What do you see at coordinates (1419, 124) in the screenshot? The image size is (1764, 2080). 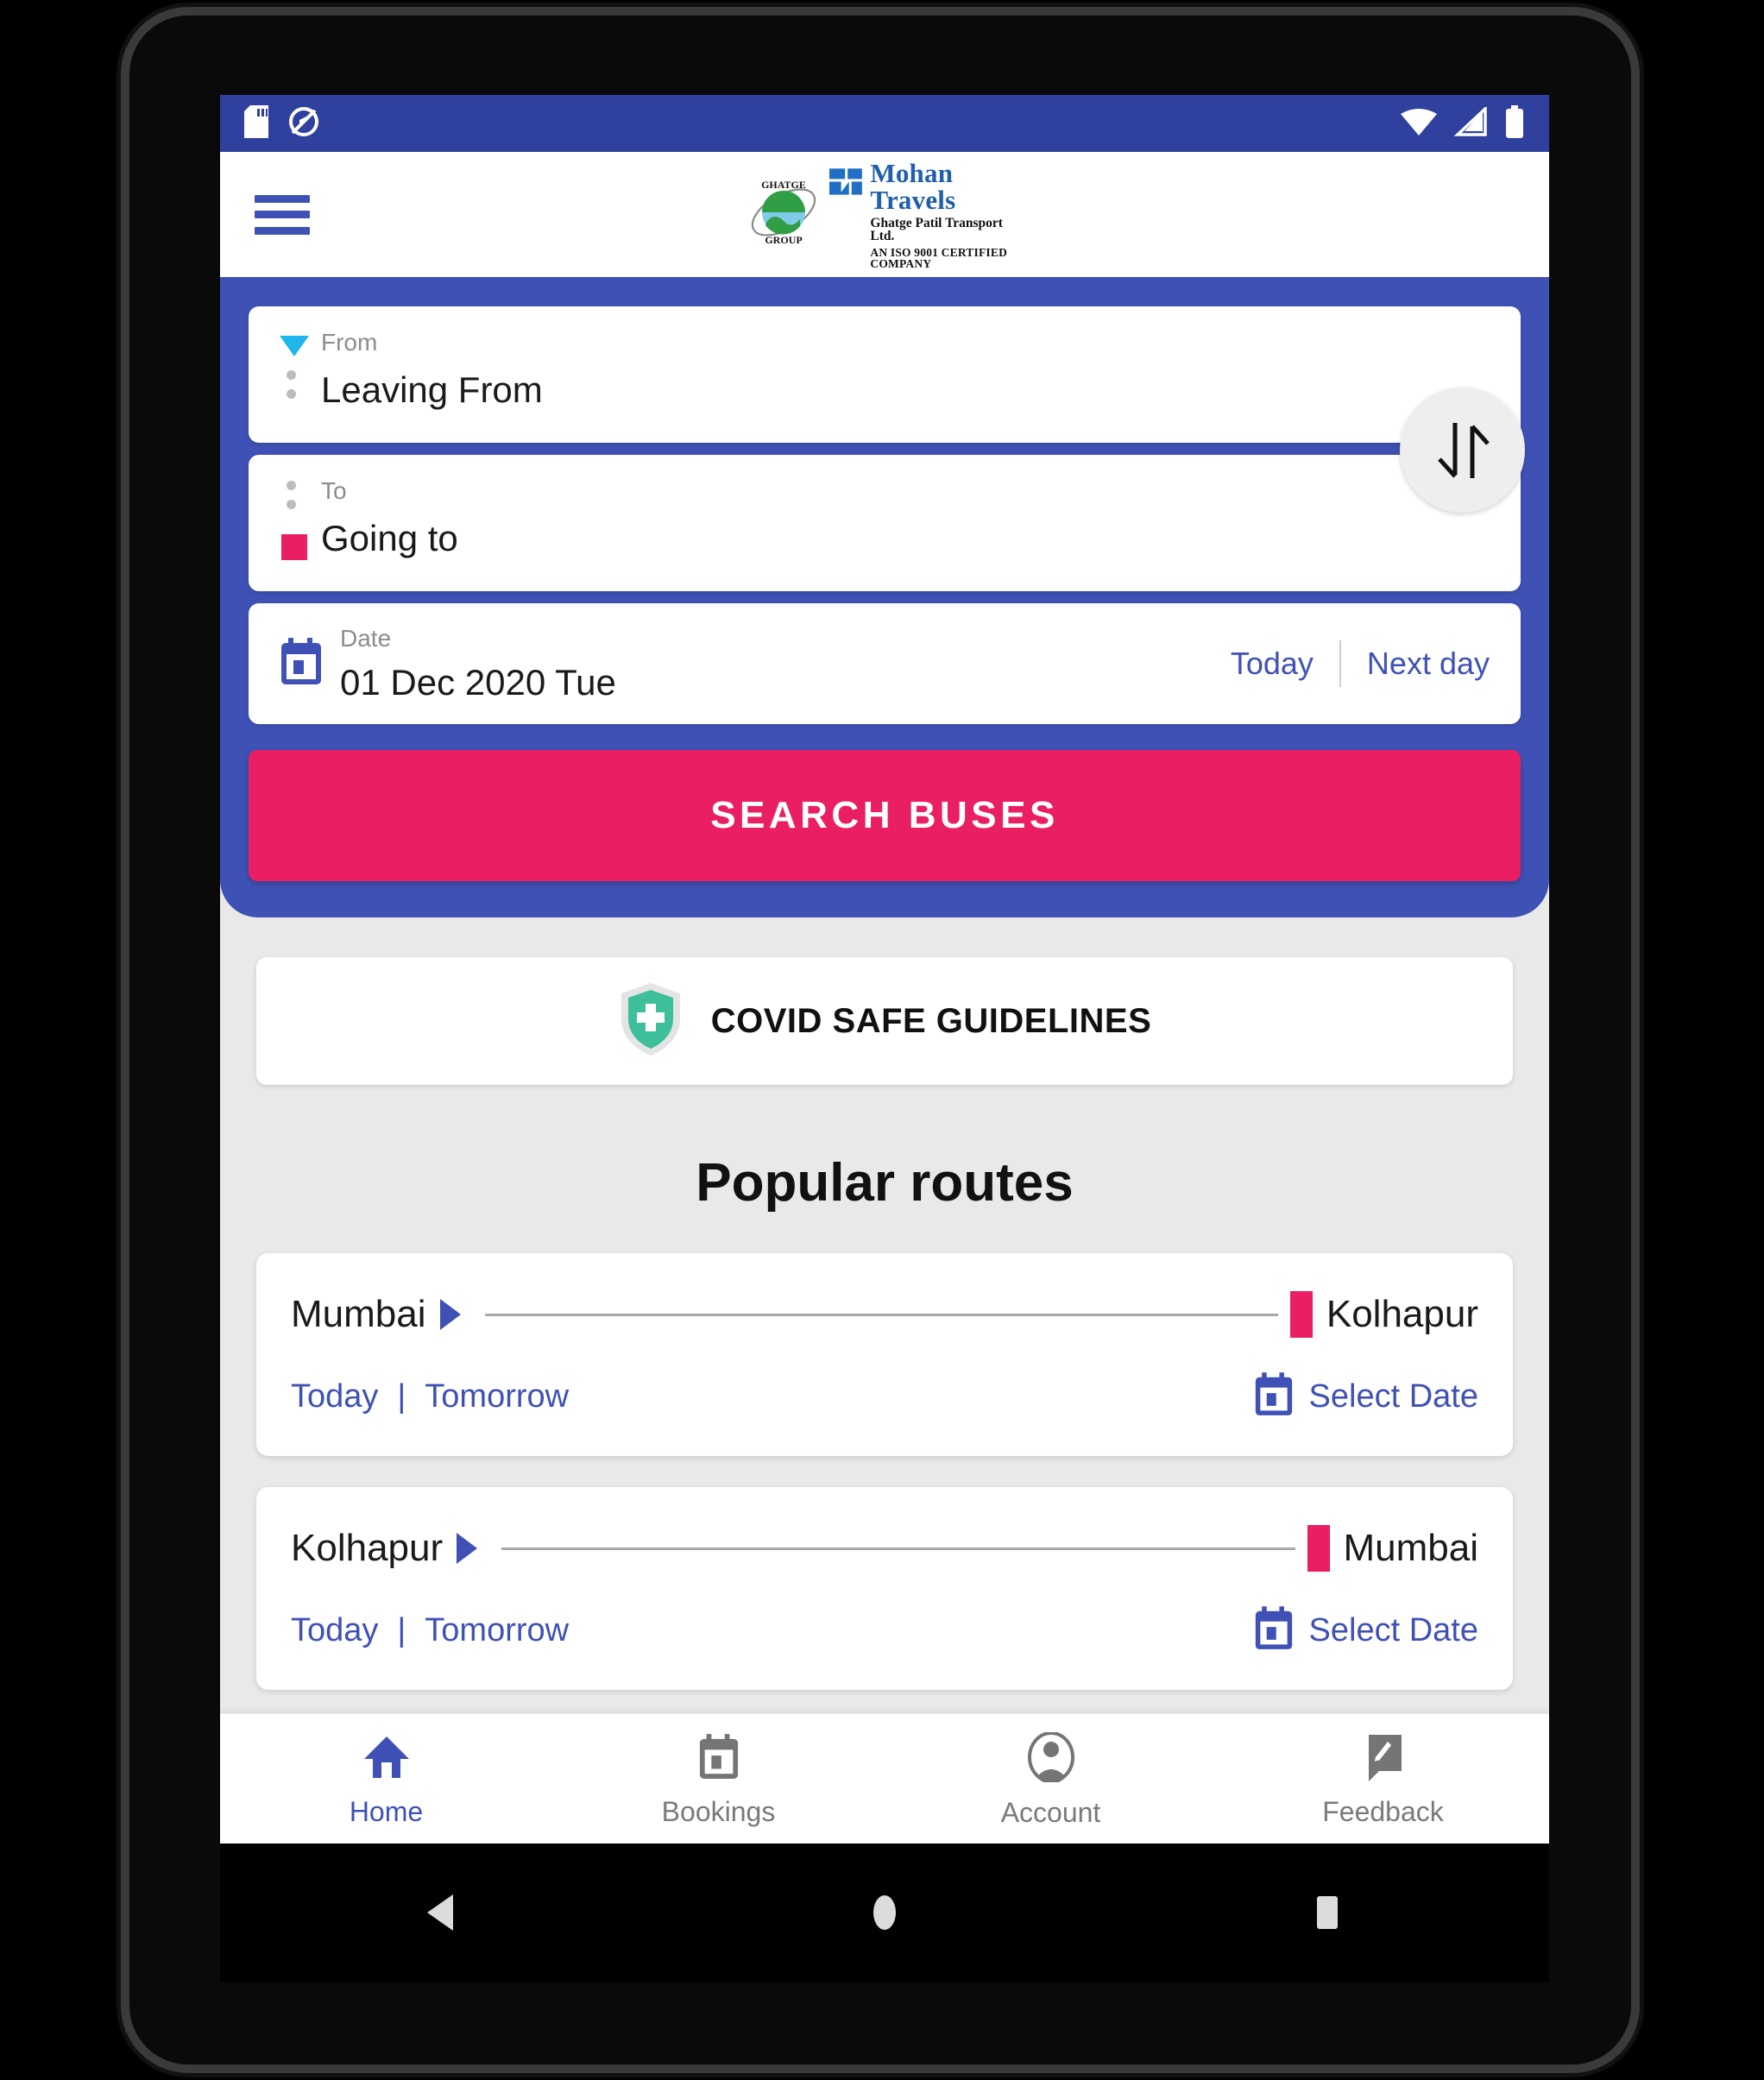 I see `wifi-icon` at bounding box center [1419, 124].